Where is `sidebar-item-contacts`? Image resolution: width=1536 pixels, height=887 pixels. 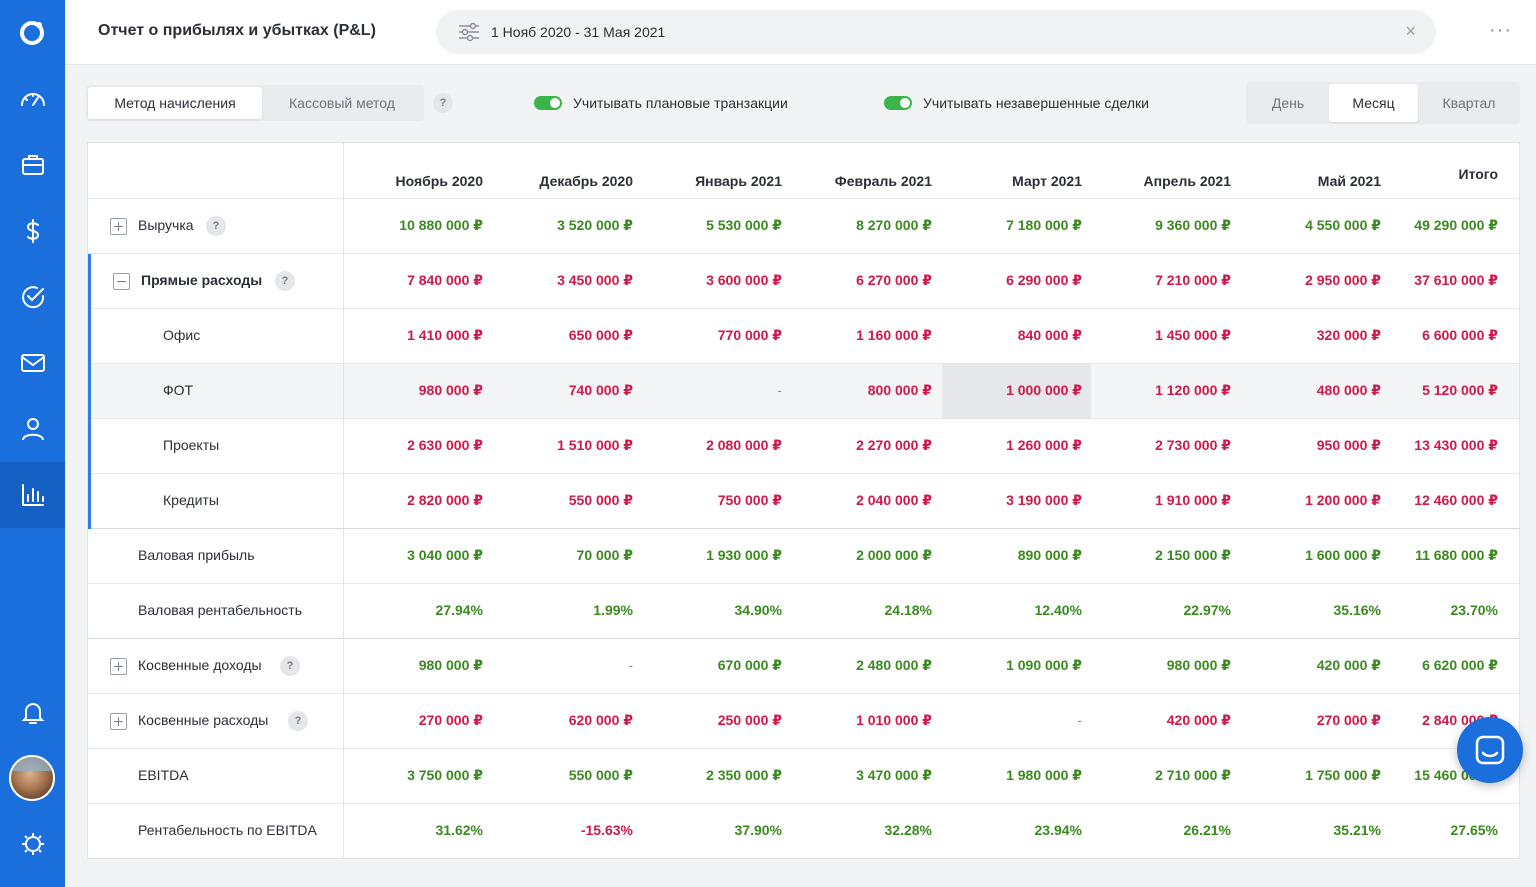
sidebar-item-contacts is located at coordinates (32, 429).